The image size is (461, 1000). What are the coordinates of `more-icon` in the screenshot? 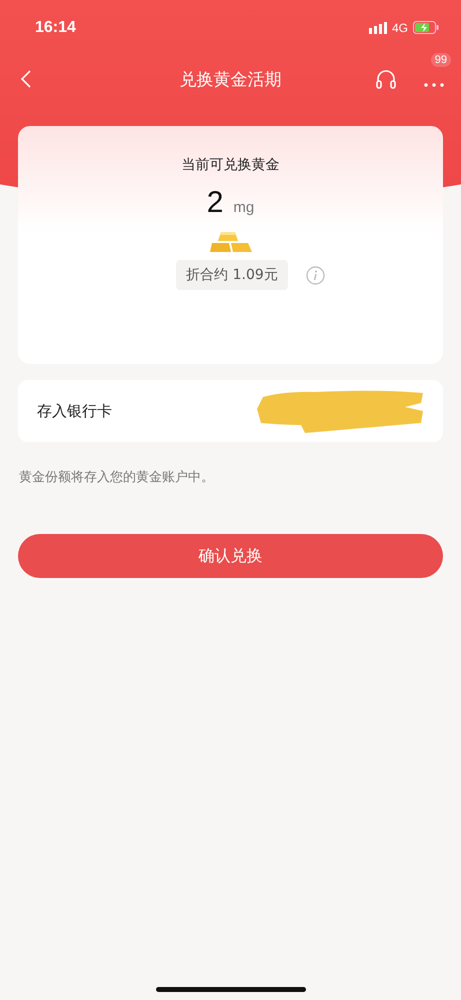 It's located at (434, 85).